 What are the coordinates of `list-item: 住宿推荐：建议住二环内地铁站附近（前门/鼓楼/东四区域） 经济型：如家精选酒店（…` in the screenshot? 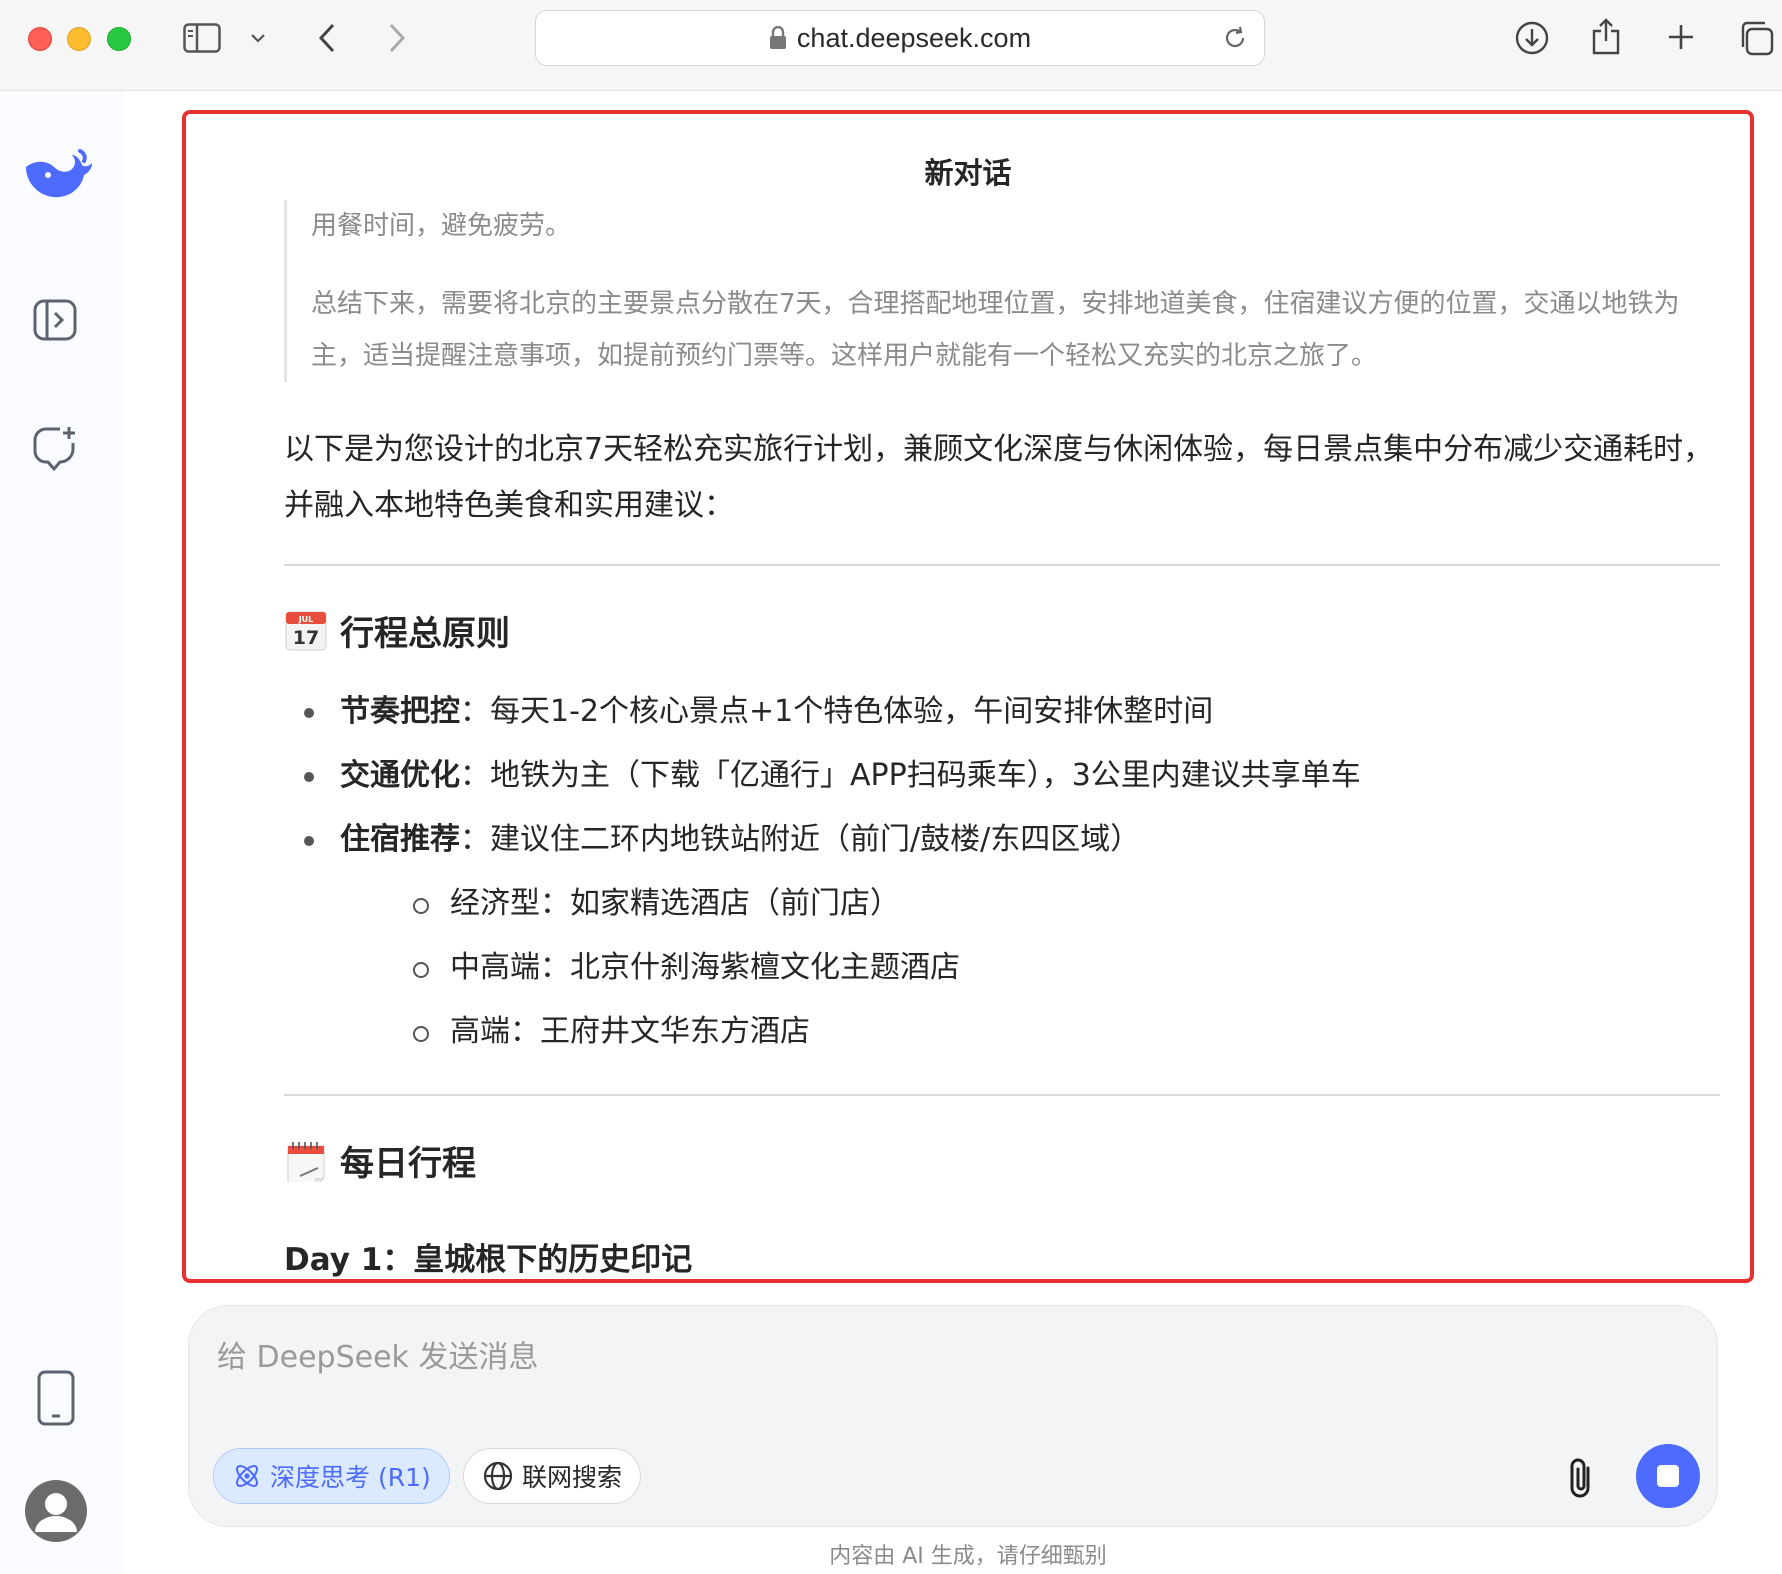 It's located at (1002, 936).